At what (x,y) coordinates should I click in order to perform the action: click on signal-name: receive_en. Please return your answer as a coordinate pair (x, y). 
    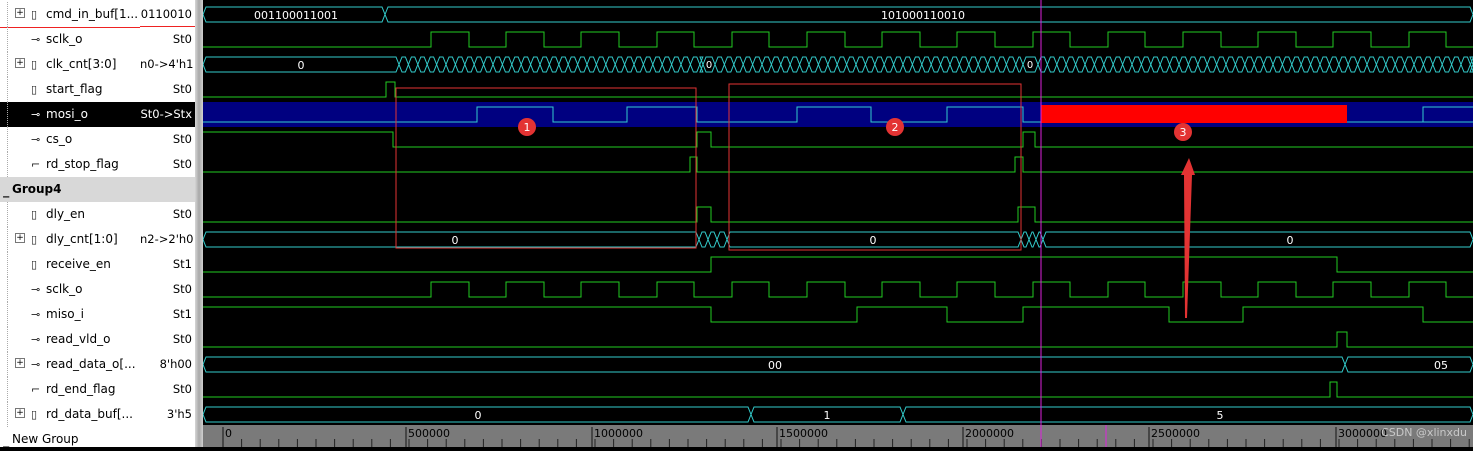
    Looking at the image, I should click on (78, 264).